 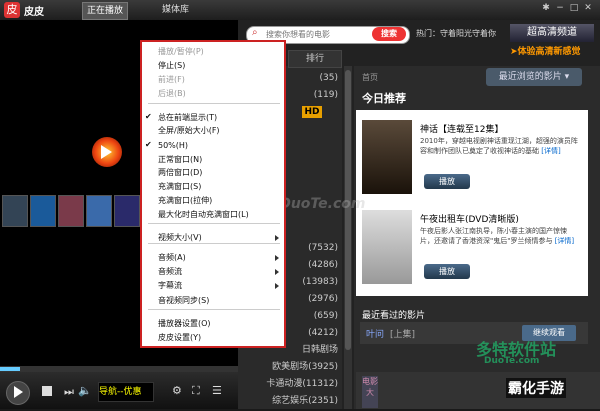 What do you see at coordinates (179, 338) in the screenshot?
I see `menu-item: 皮皮设置(Y)` at bounding box center [179, 338].